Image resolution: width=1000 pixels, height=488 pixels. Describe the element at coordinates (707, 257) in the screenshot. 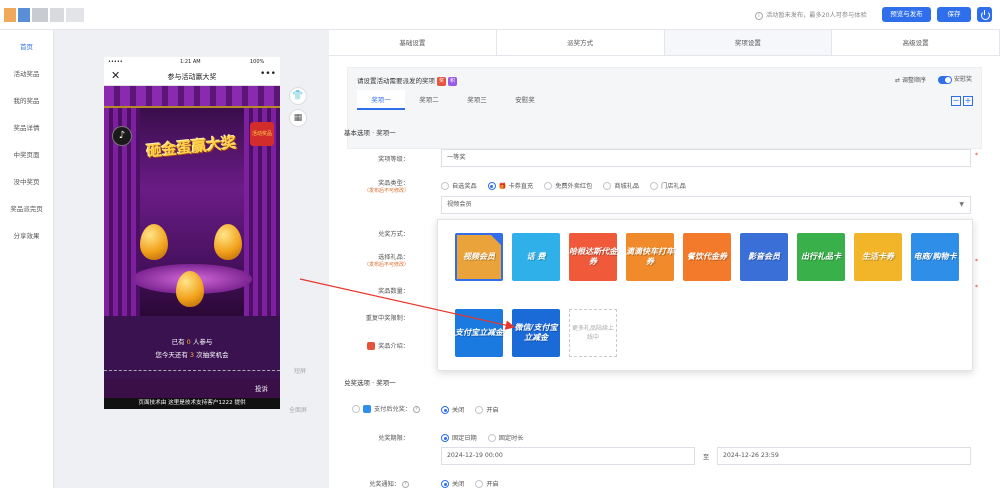

I see `gift-card: 餐饮代金券` at that location.